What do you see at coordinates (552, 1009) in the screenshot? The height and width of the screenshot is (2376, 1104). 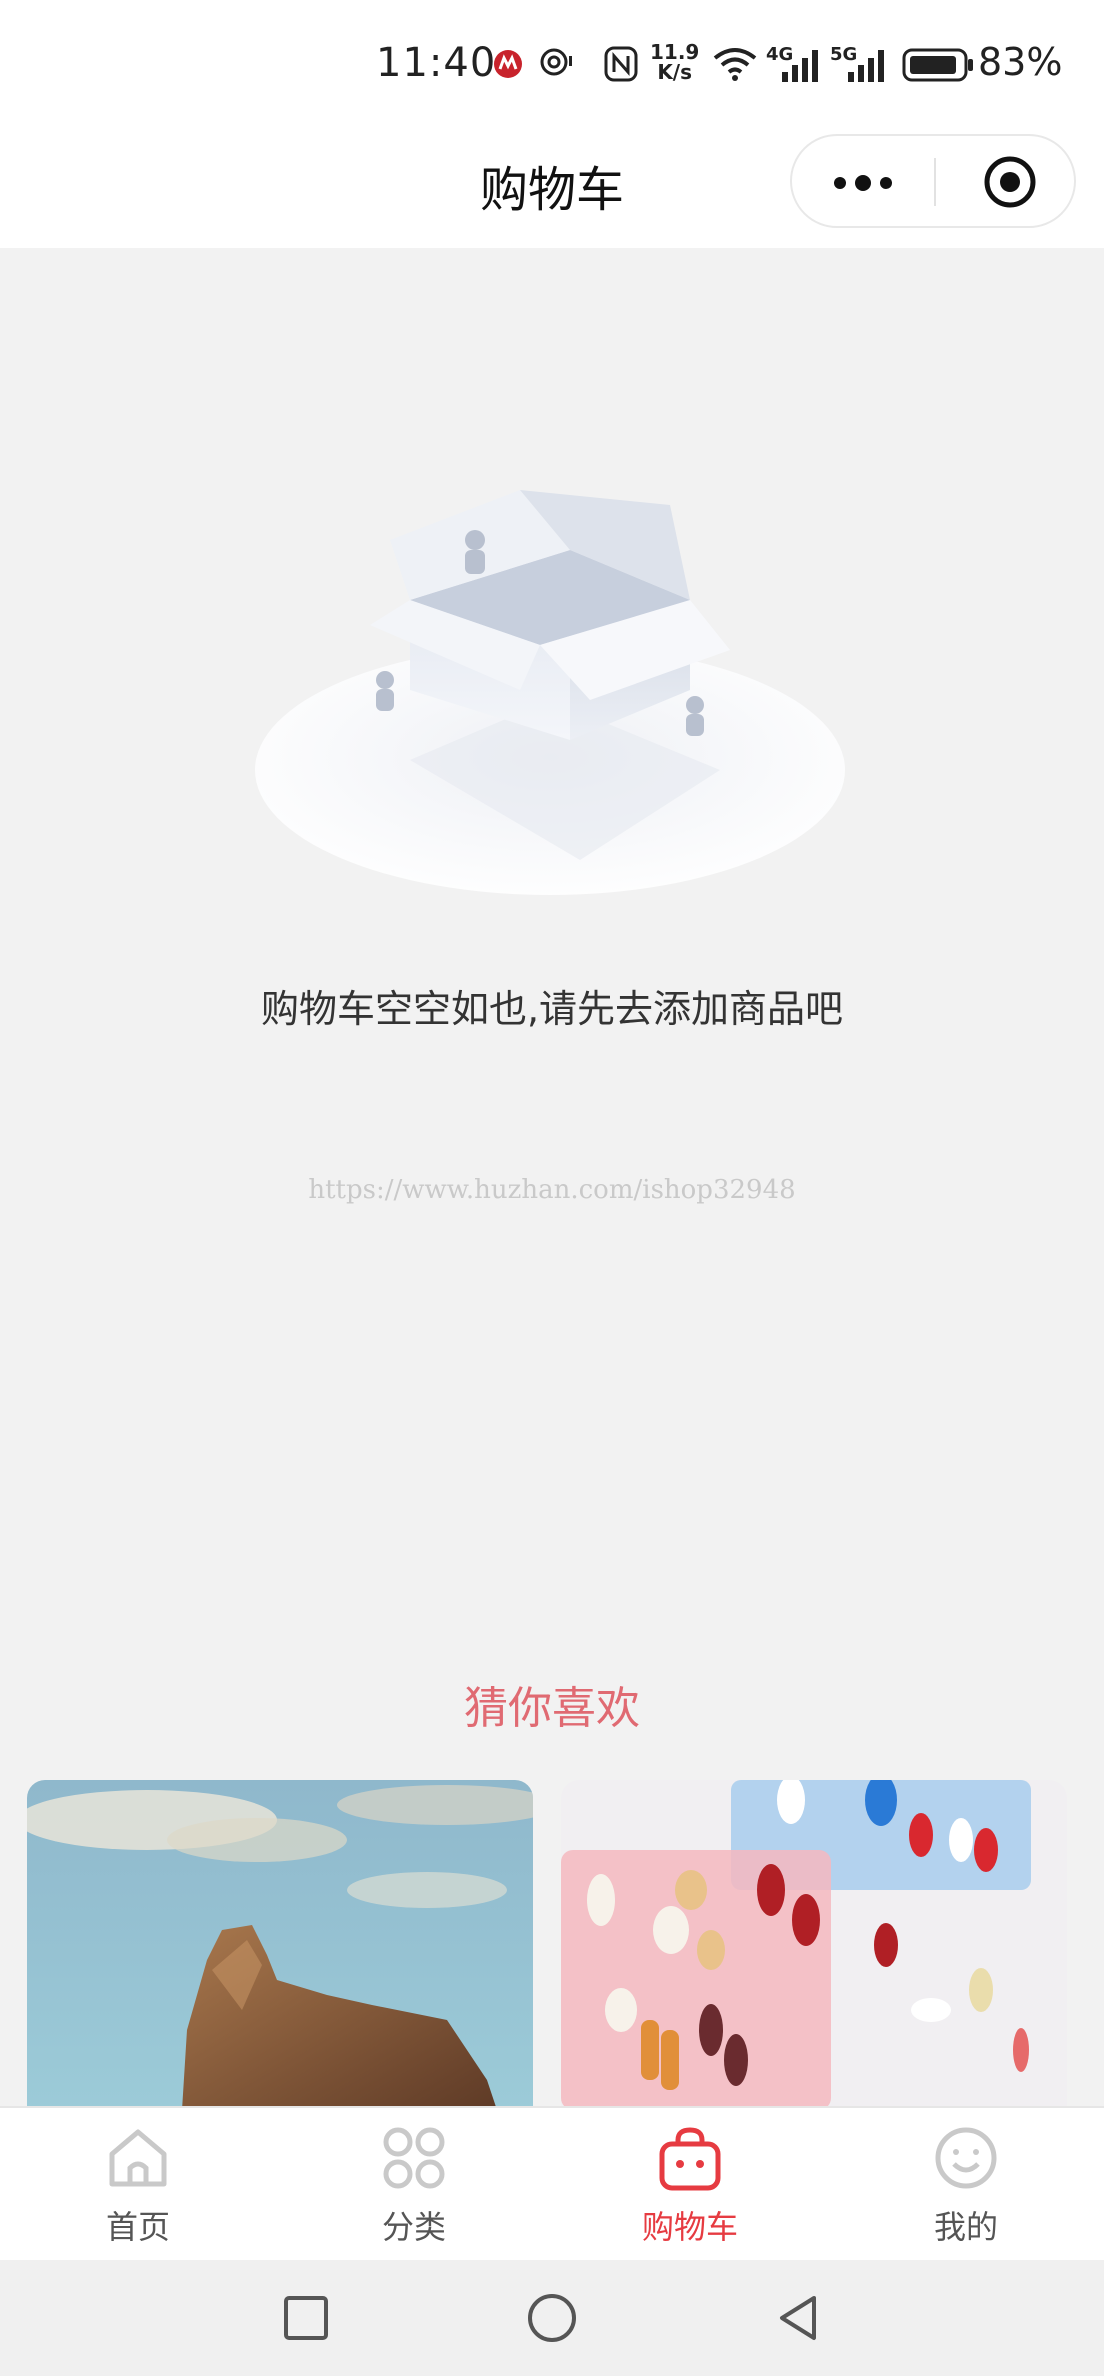 I see `empty-cart-message: 购物车空空如也,请先去添加商品吧` at bounding box center [552, 1009].